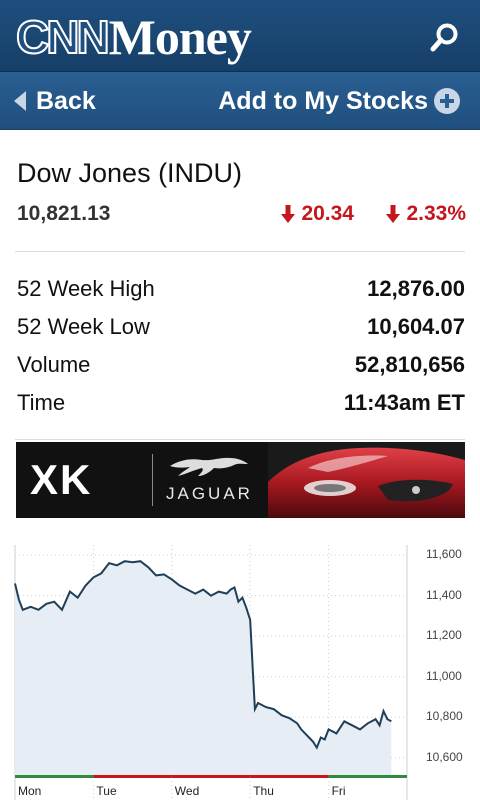 This screenshot has height=800, width=480. What do you see at coordinates (240, 480) in the screenshot?
I see `jaguar-ad-banner: XK JAGUAR` at bounding box center [240, 480].